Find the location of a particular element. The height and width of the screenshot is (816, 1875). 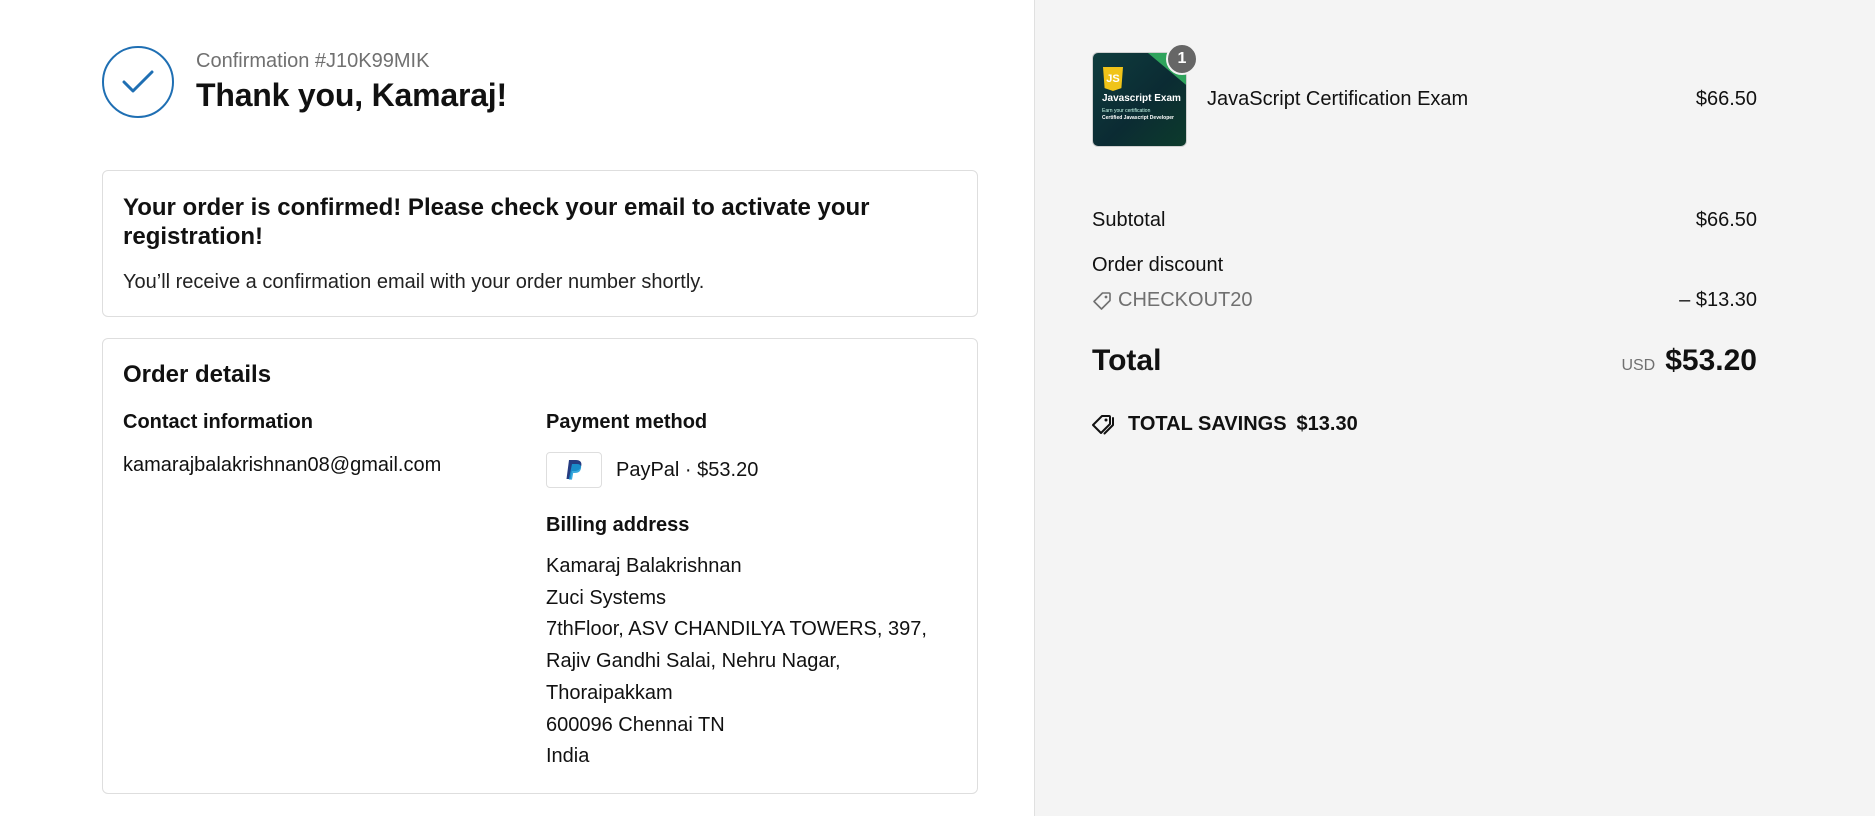

subtotal-label: Subtotal is located at coordinates (1129, 220).